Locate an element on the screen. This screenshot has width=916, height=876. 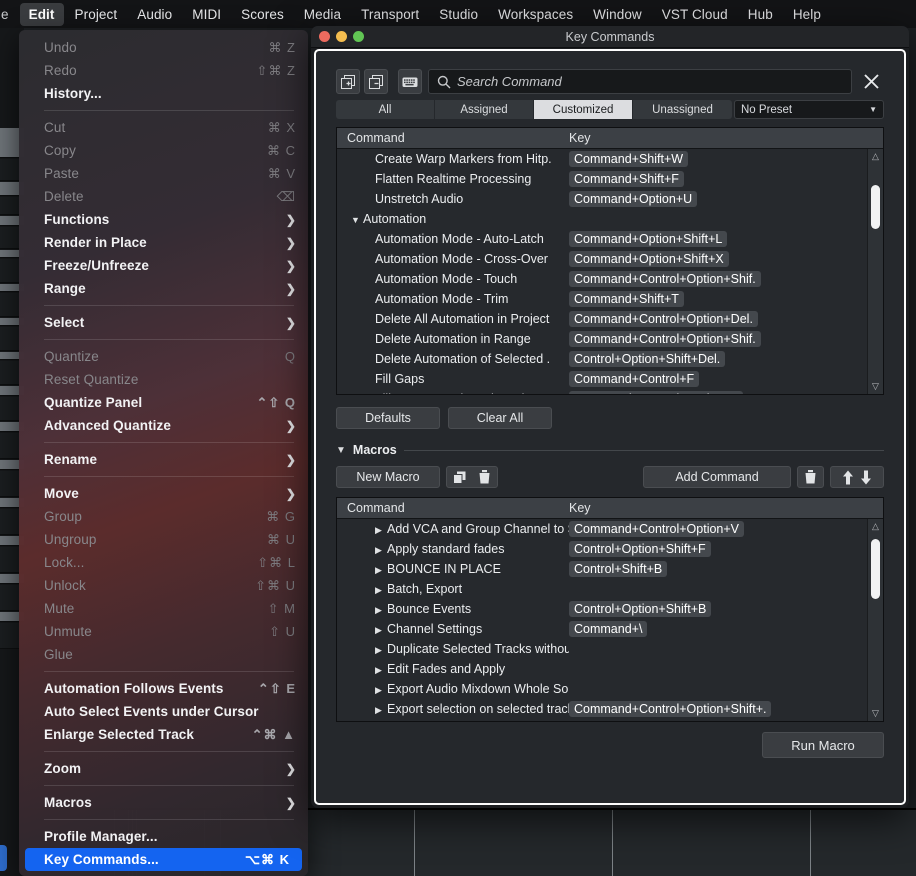
commands-scrollbar: △ ▽ is located at coordinates (875, 271).